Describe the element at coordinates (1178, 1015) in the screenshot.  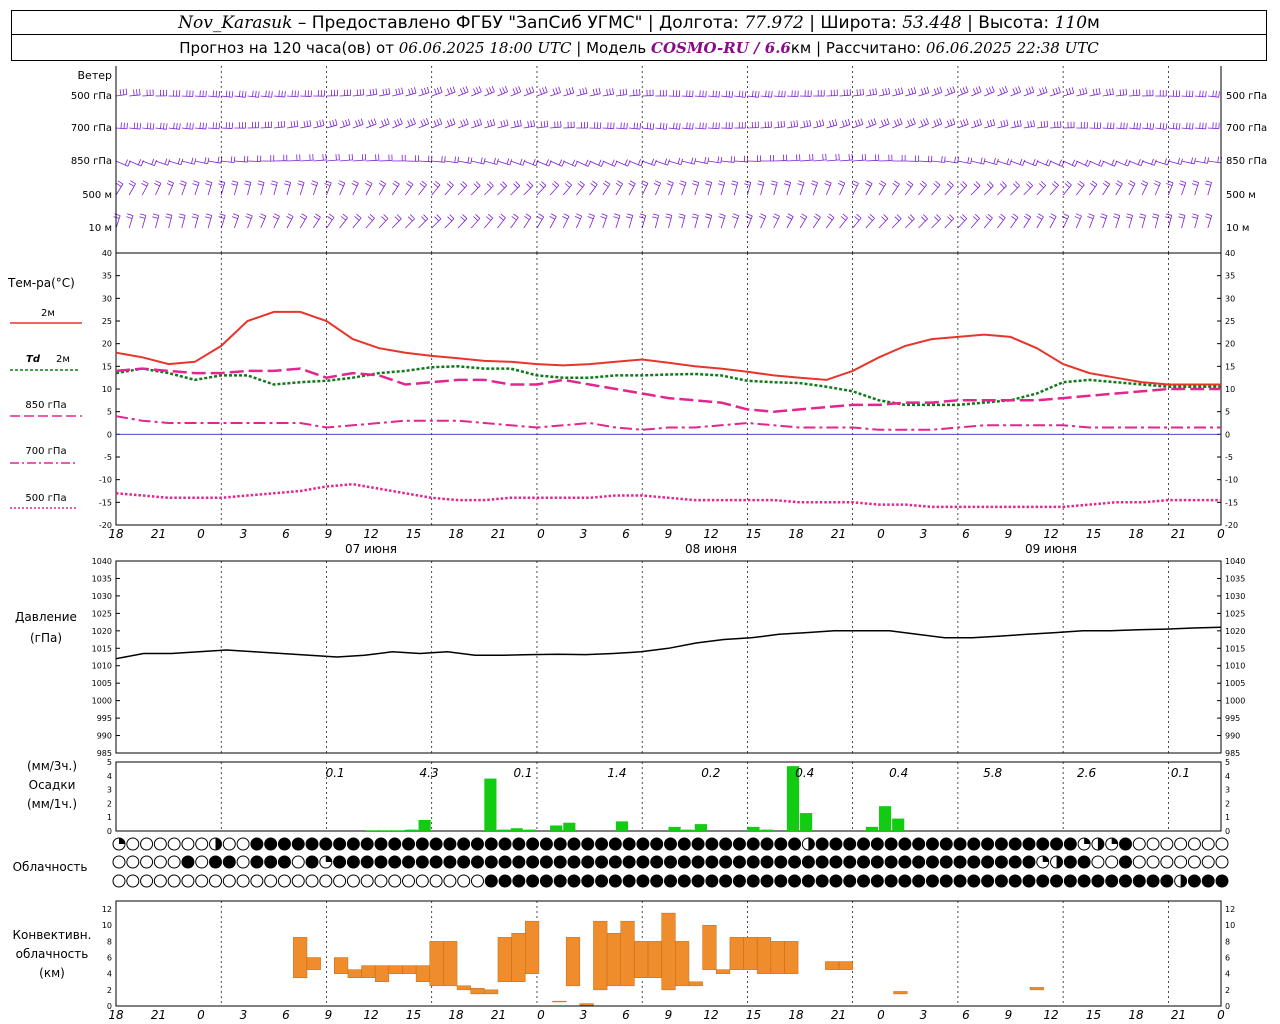
I see `x-tick-label-bottom: 21` at that location.